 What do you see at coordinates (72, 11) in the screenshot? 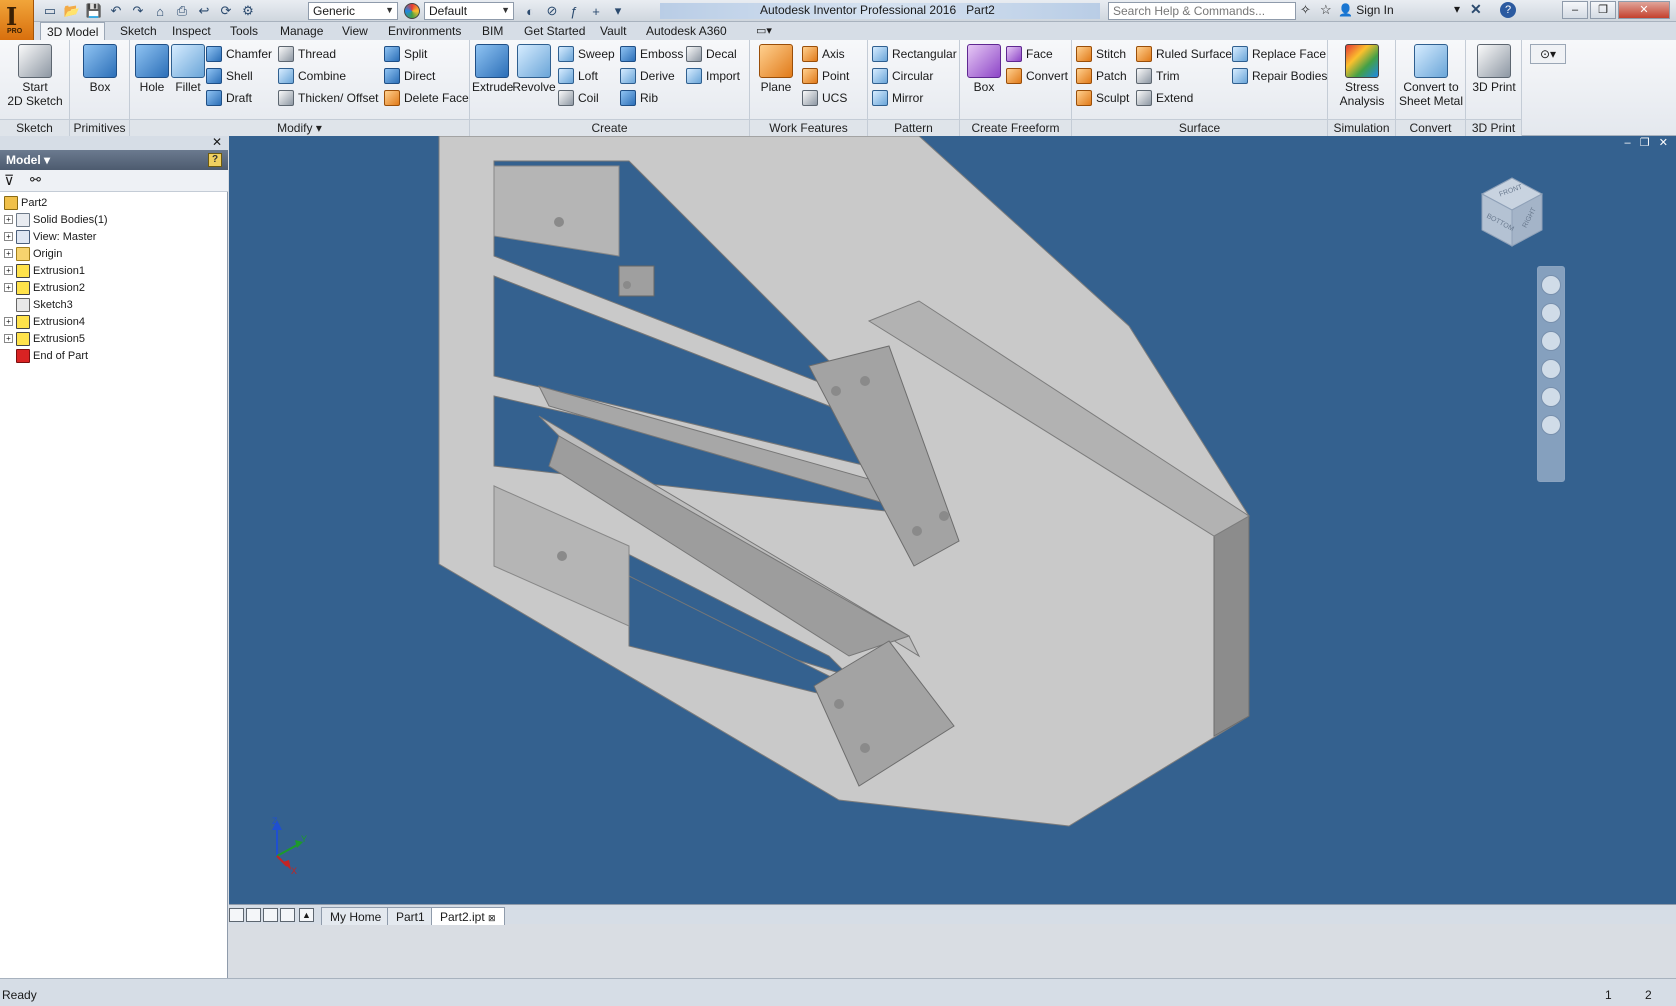
I see `open-icon: 📂` at bounding box center [72, 11].